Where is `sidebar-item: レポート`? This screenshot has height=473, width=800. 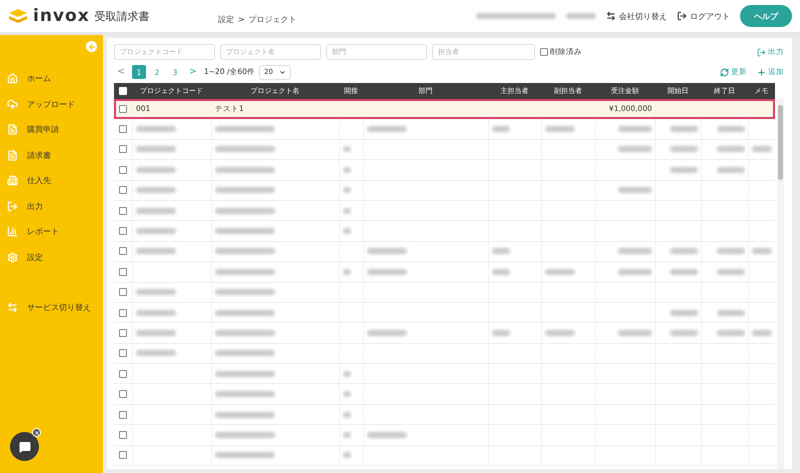 sidebar-item: レポート is located at coordinates (51, 231).